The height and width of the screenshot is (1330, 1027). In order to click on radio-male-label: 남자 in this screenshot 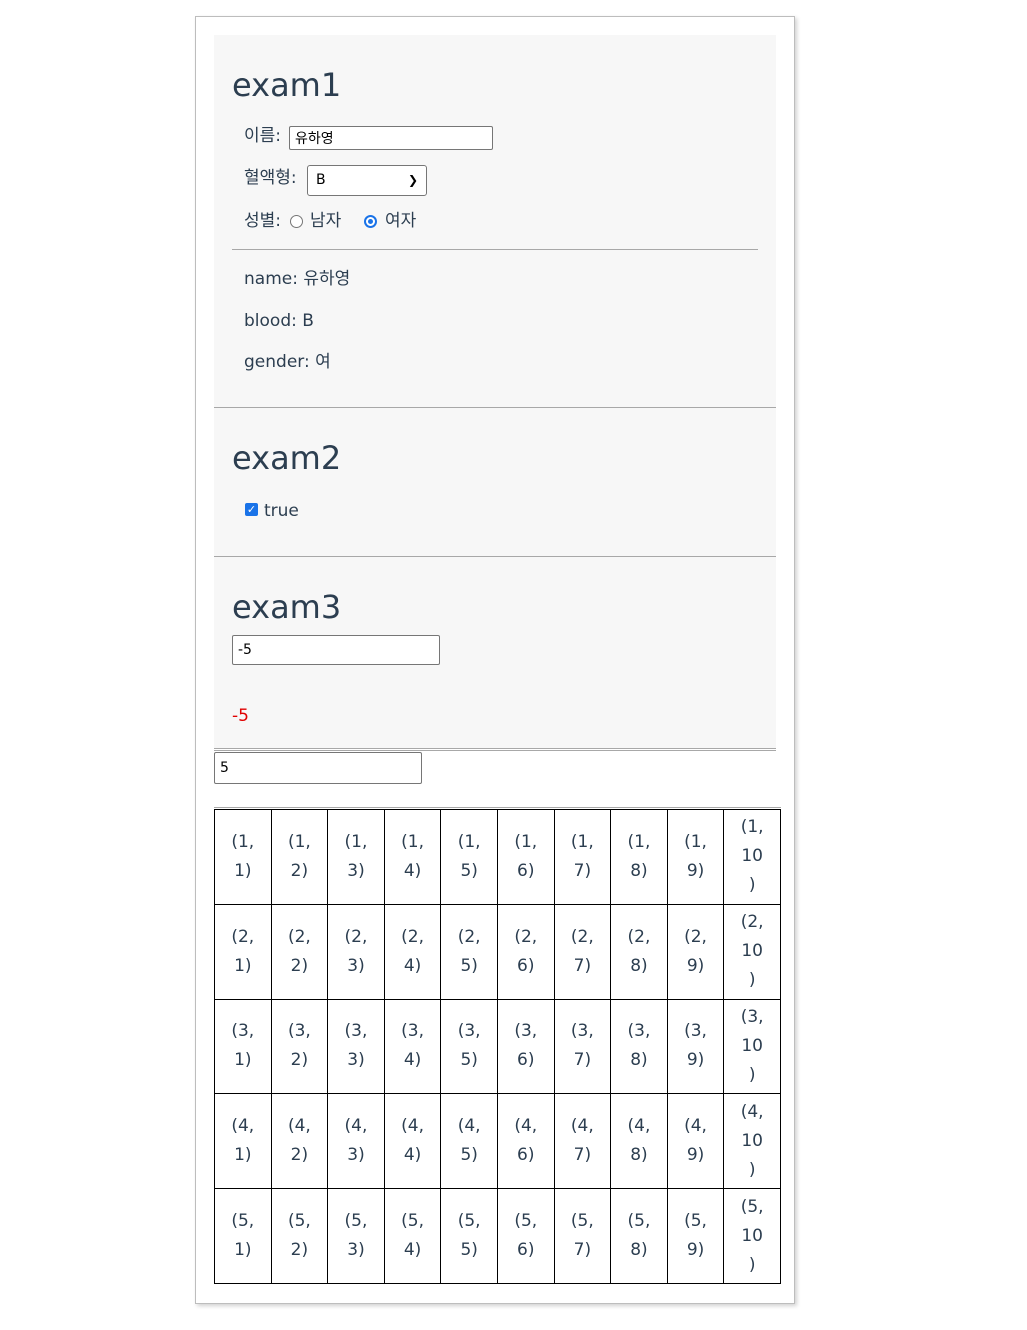, I will do `click(325, 221)`.